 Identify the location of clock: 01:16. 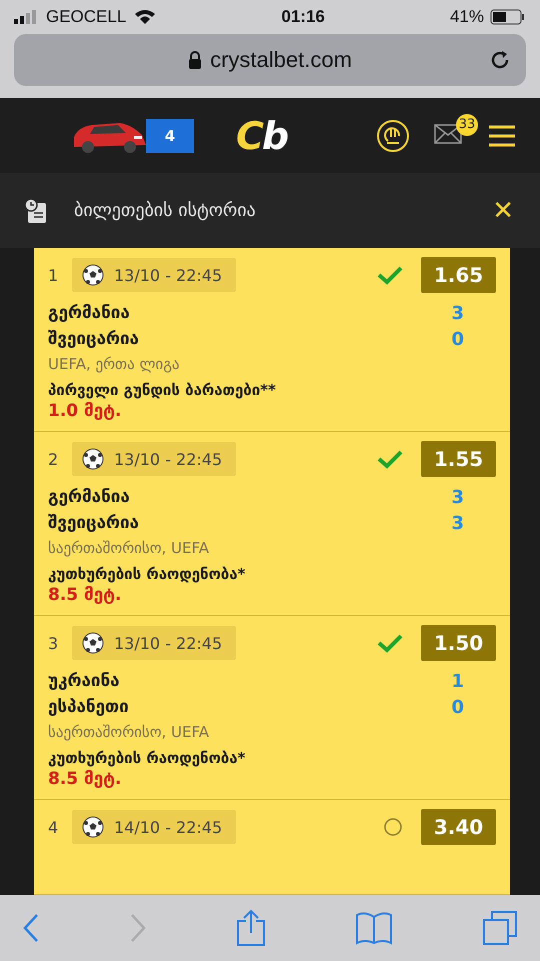
(303, 17).